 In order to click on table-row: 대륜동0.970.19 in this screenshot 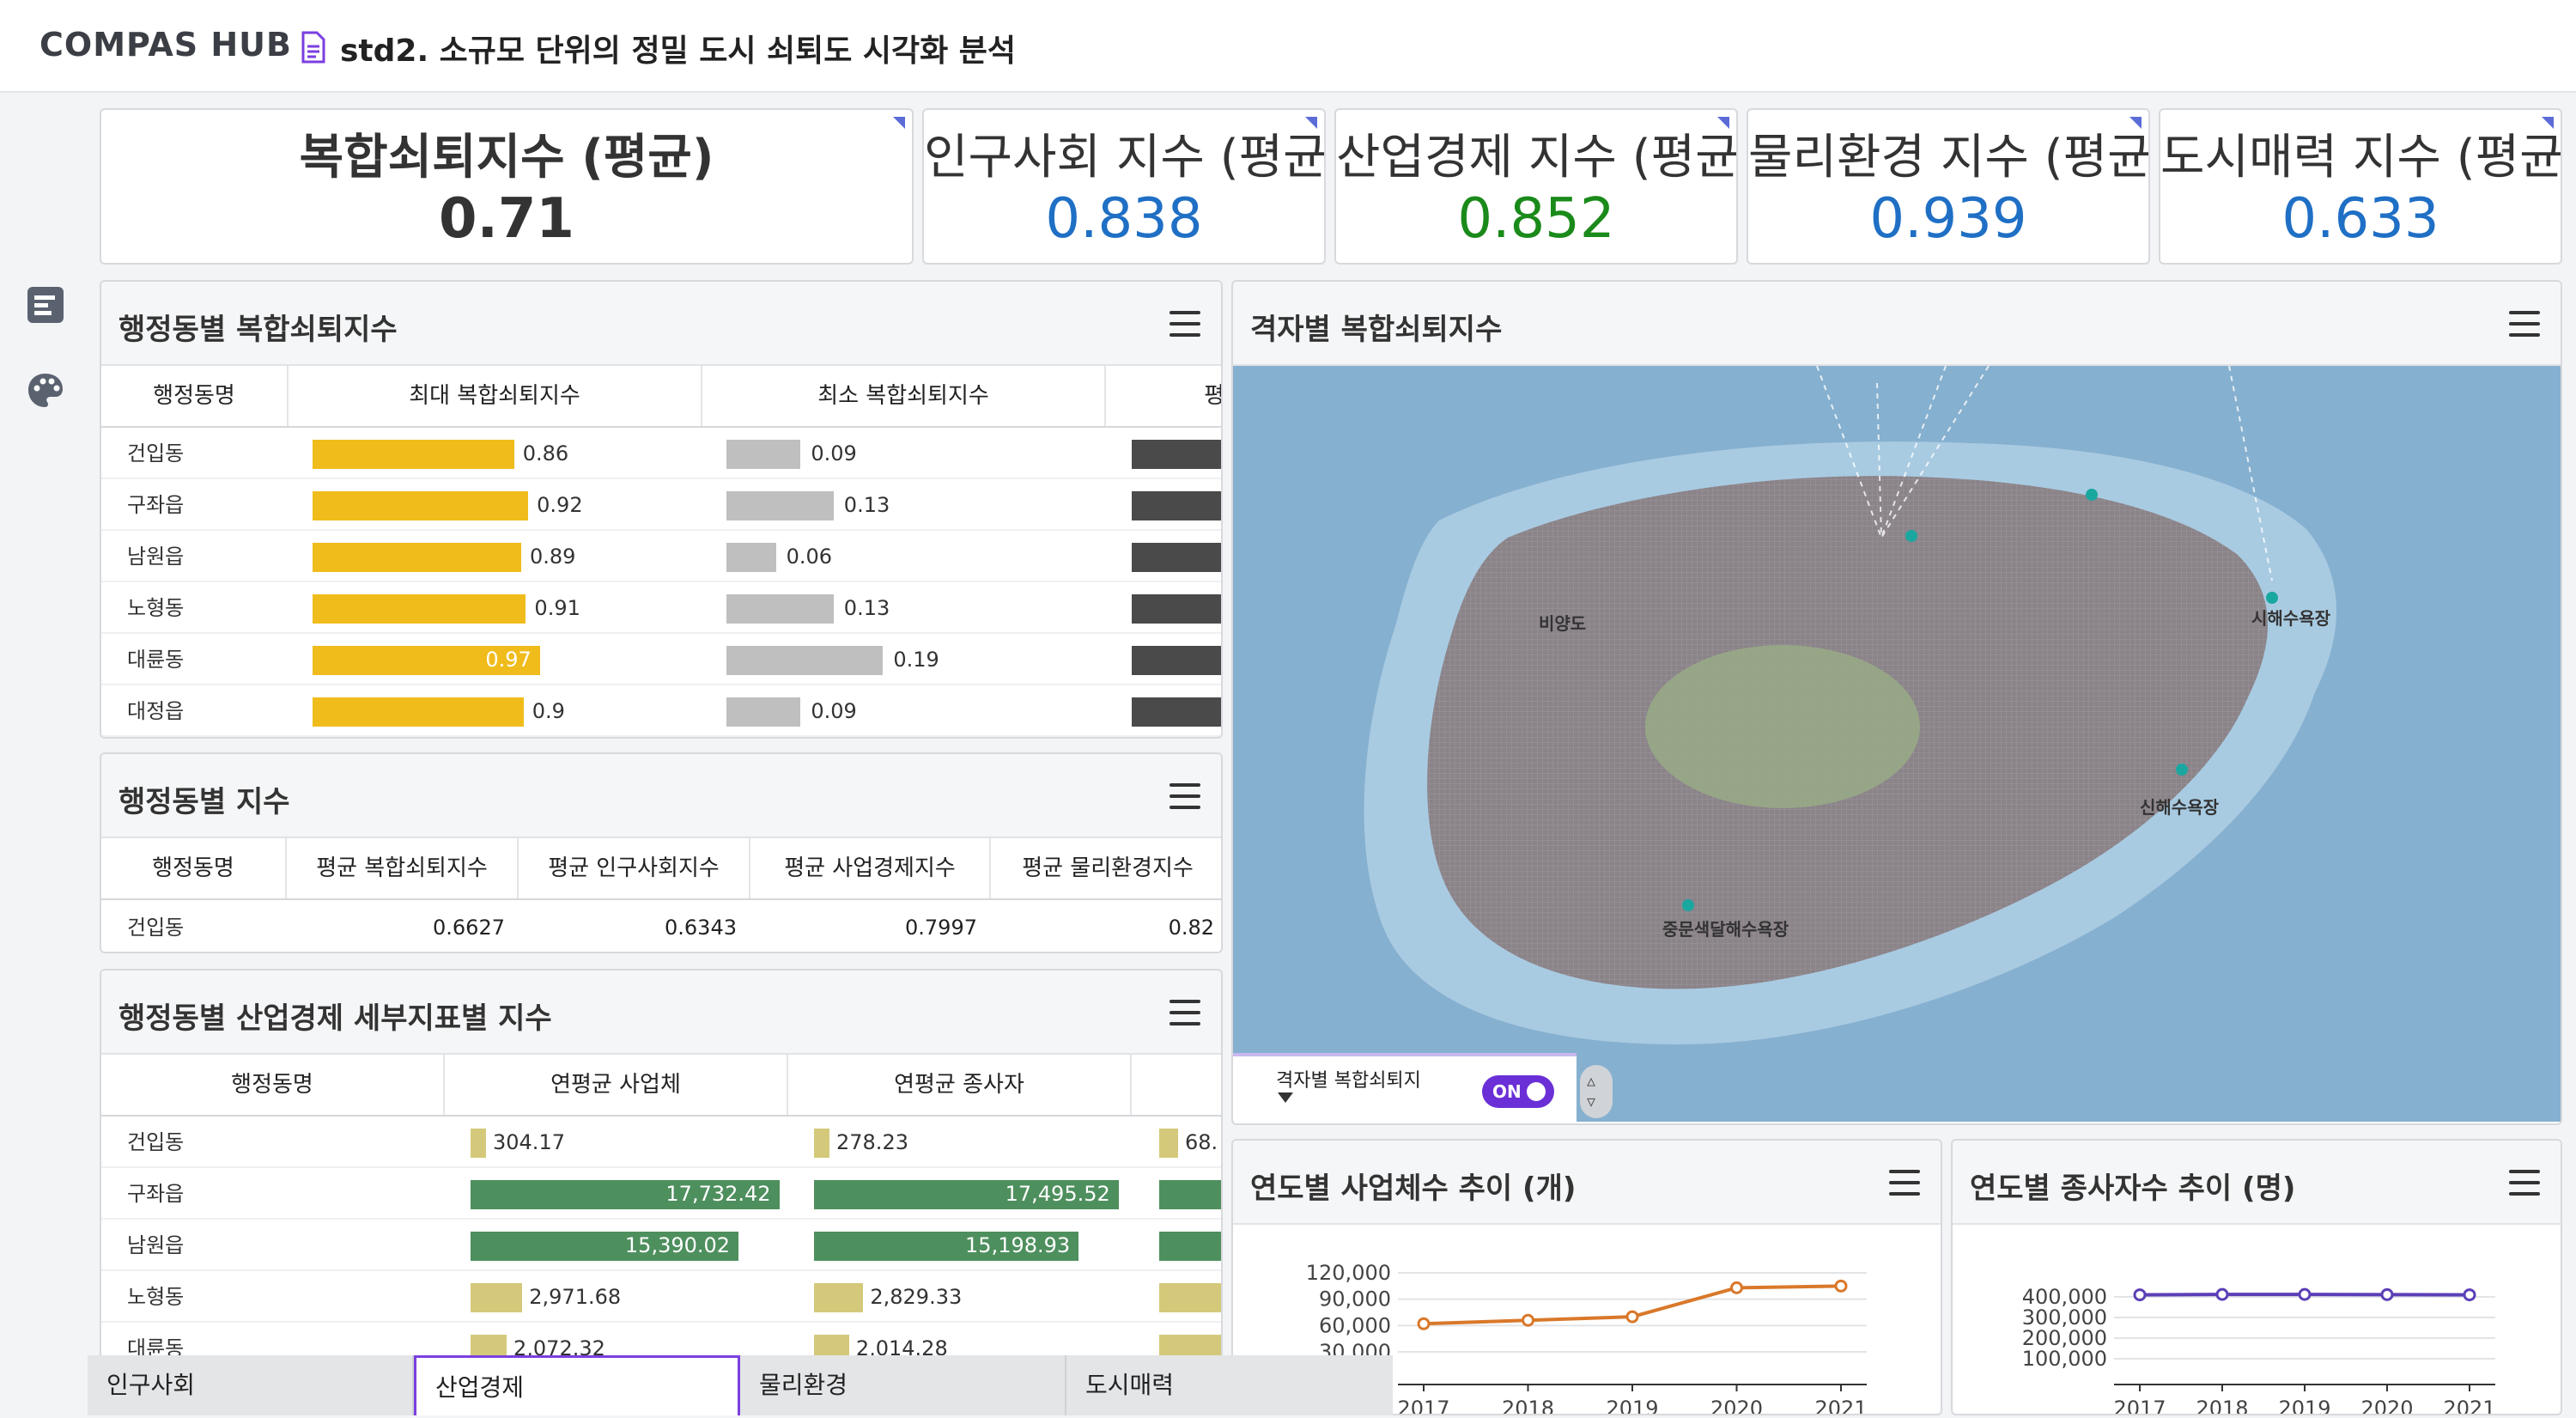, I will do `click(661, 660)`.